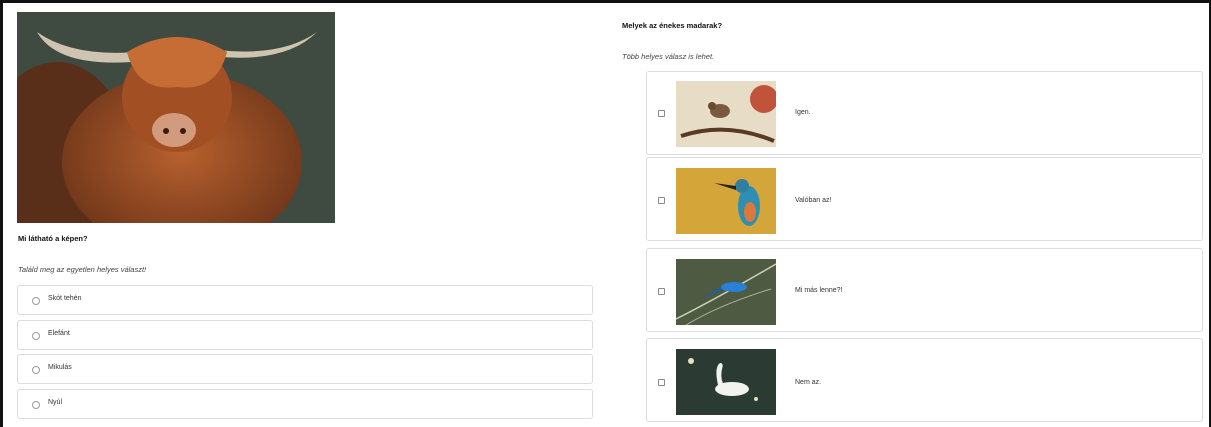  What do you see at coordinates (924, 113) in the screenshot?
I see `choice-card: Igen.` at bounding box center [924, 113].